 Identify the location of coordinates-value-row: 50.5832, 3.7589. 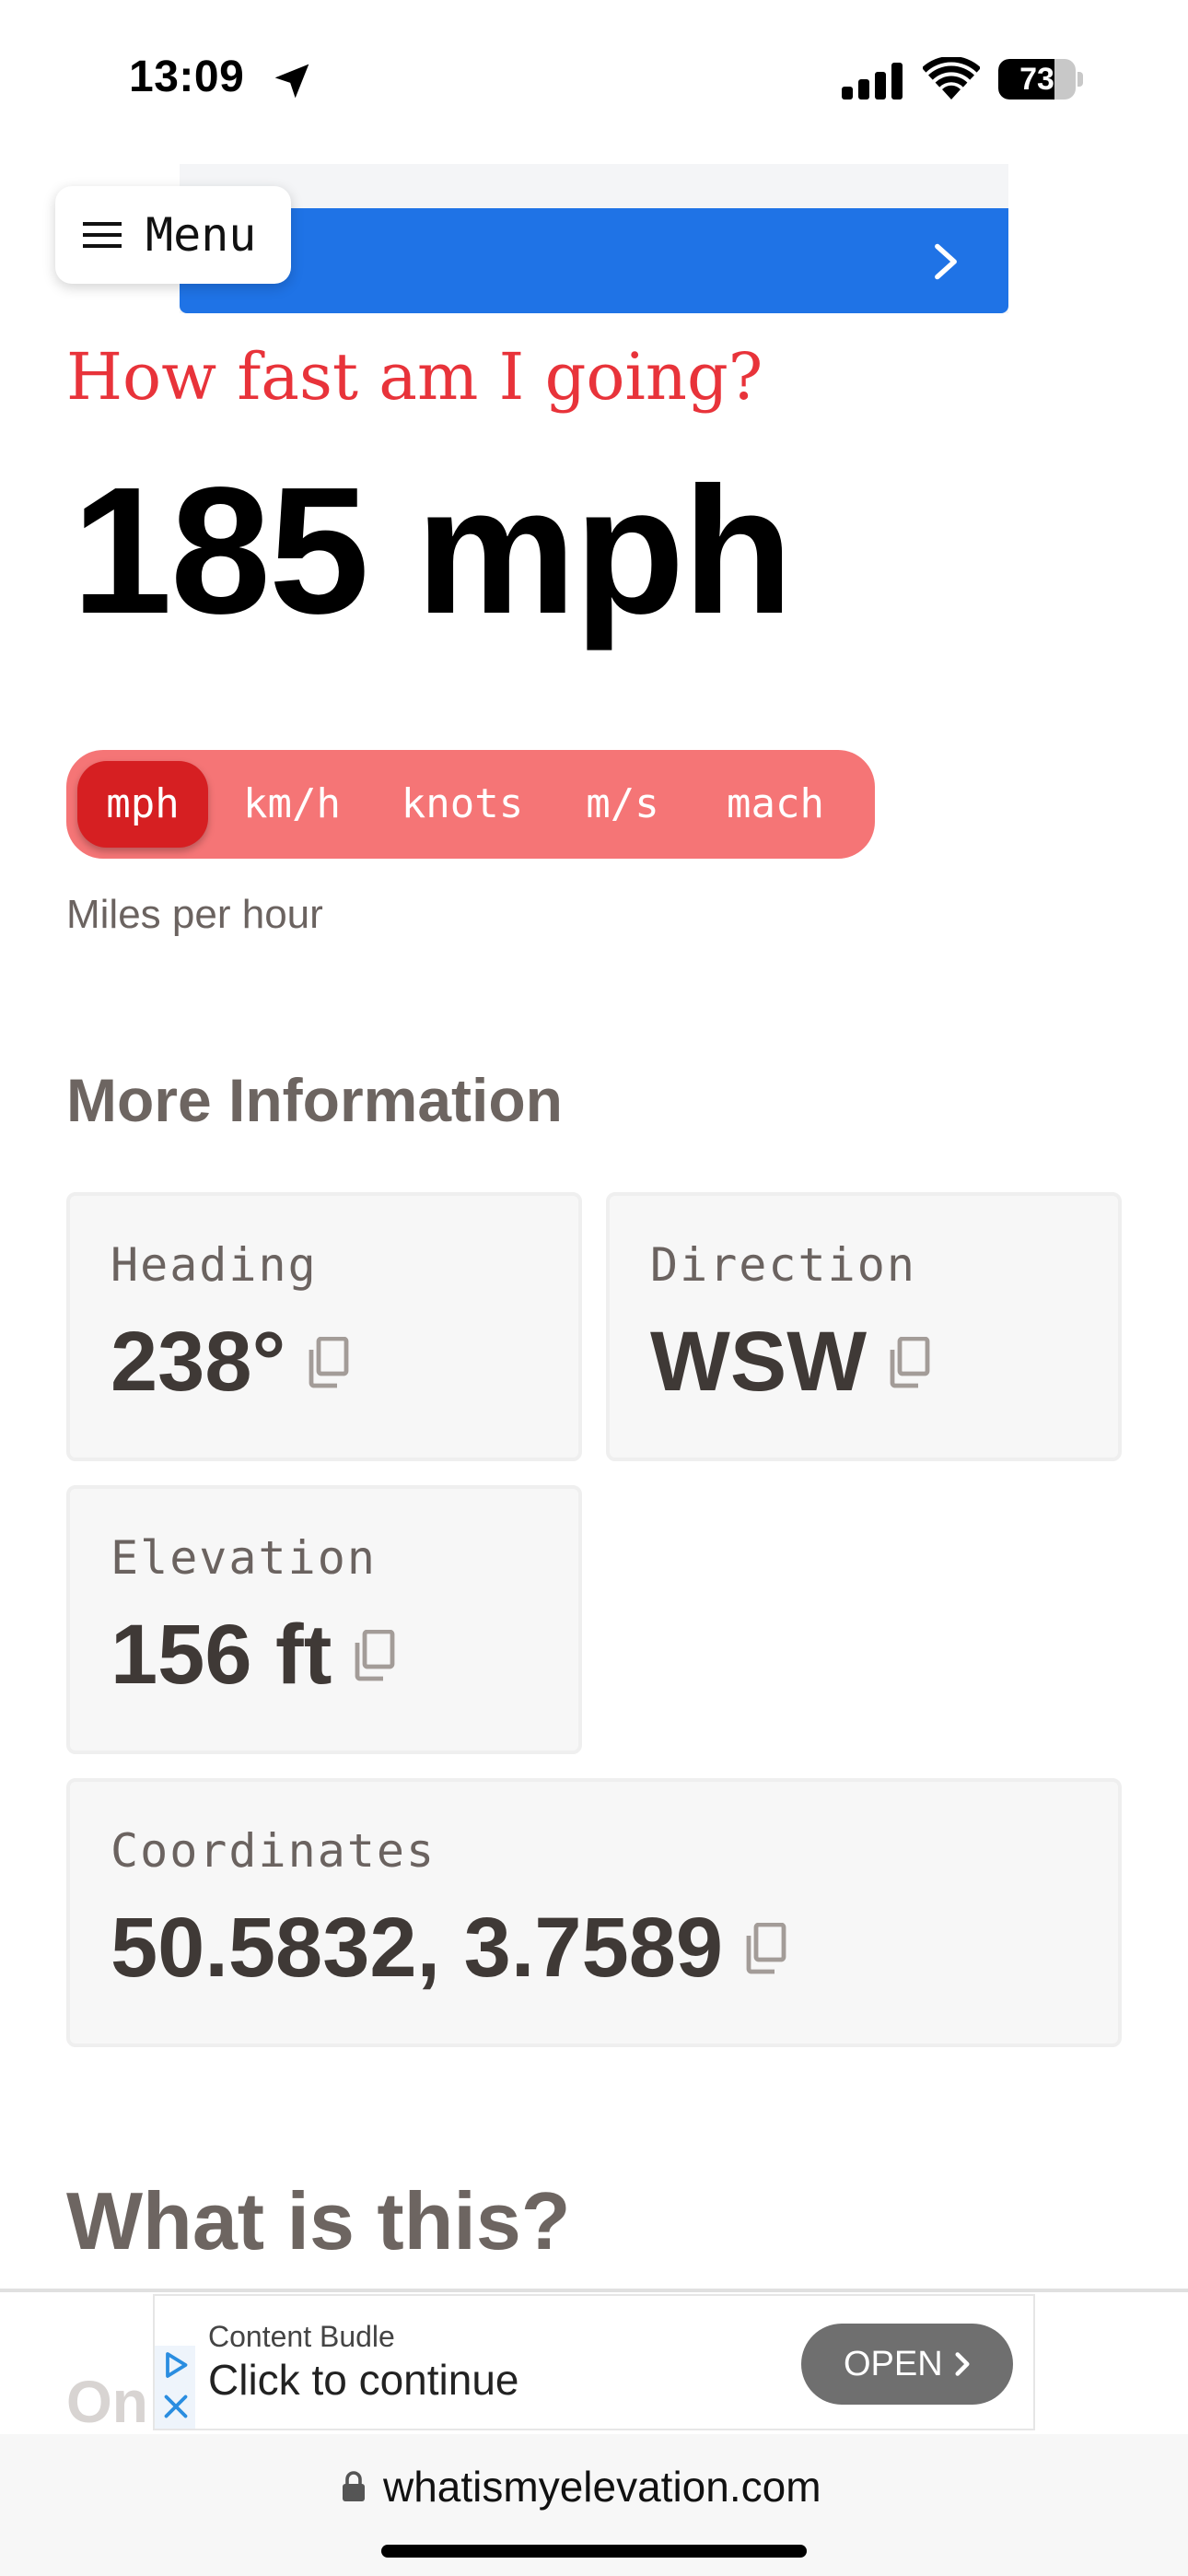
(449, 1948).